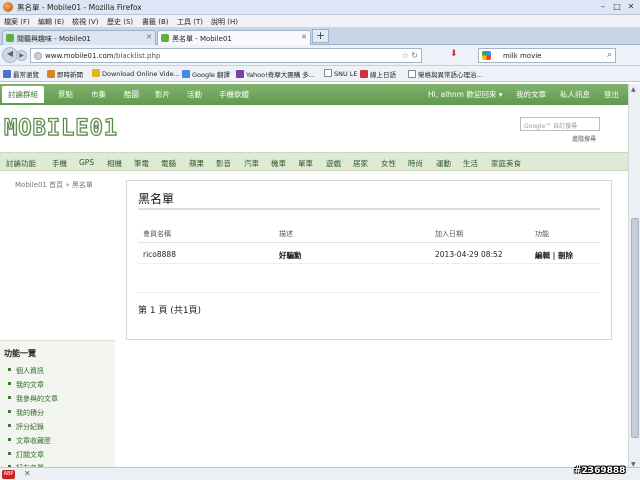 The width and height of the screenshot is (640, 480). What do you see at coordinates (405, 55) in the screenshot?
I see `bookmark-star-icon: ☆` at bounding box center [405, 55].